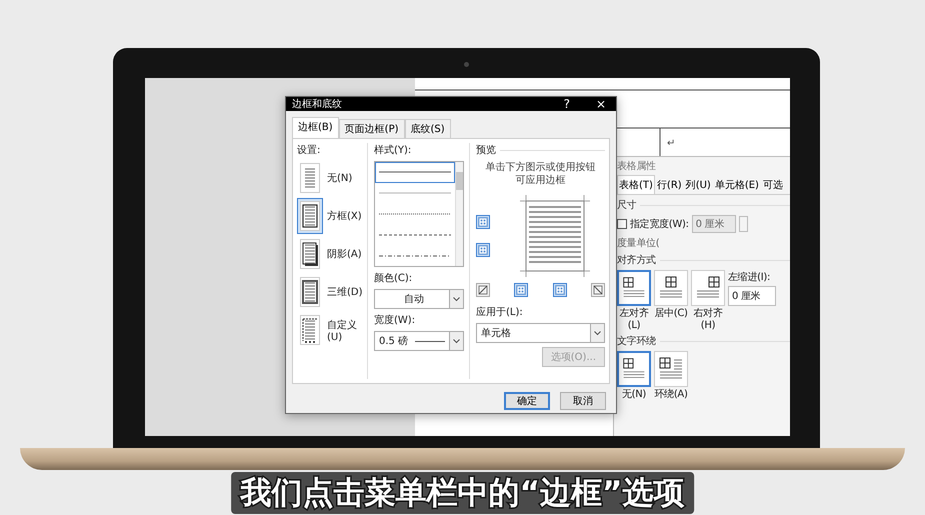 This screenshot has height=515, width=925. I want to click on properties-tab: 单元格(E), so click(736, 184).